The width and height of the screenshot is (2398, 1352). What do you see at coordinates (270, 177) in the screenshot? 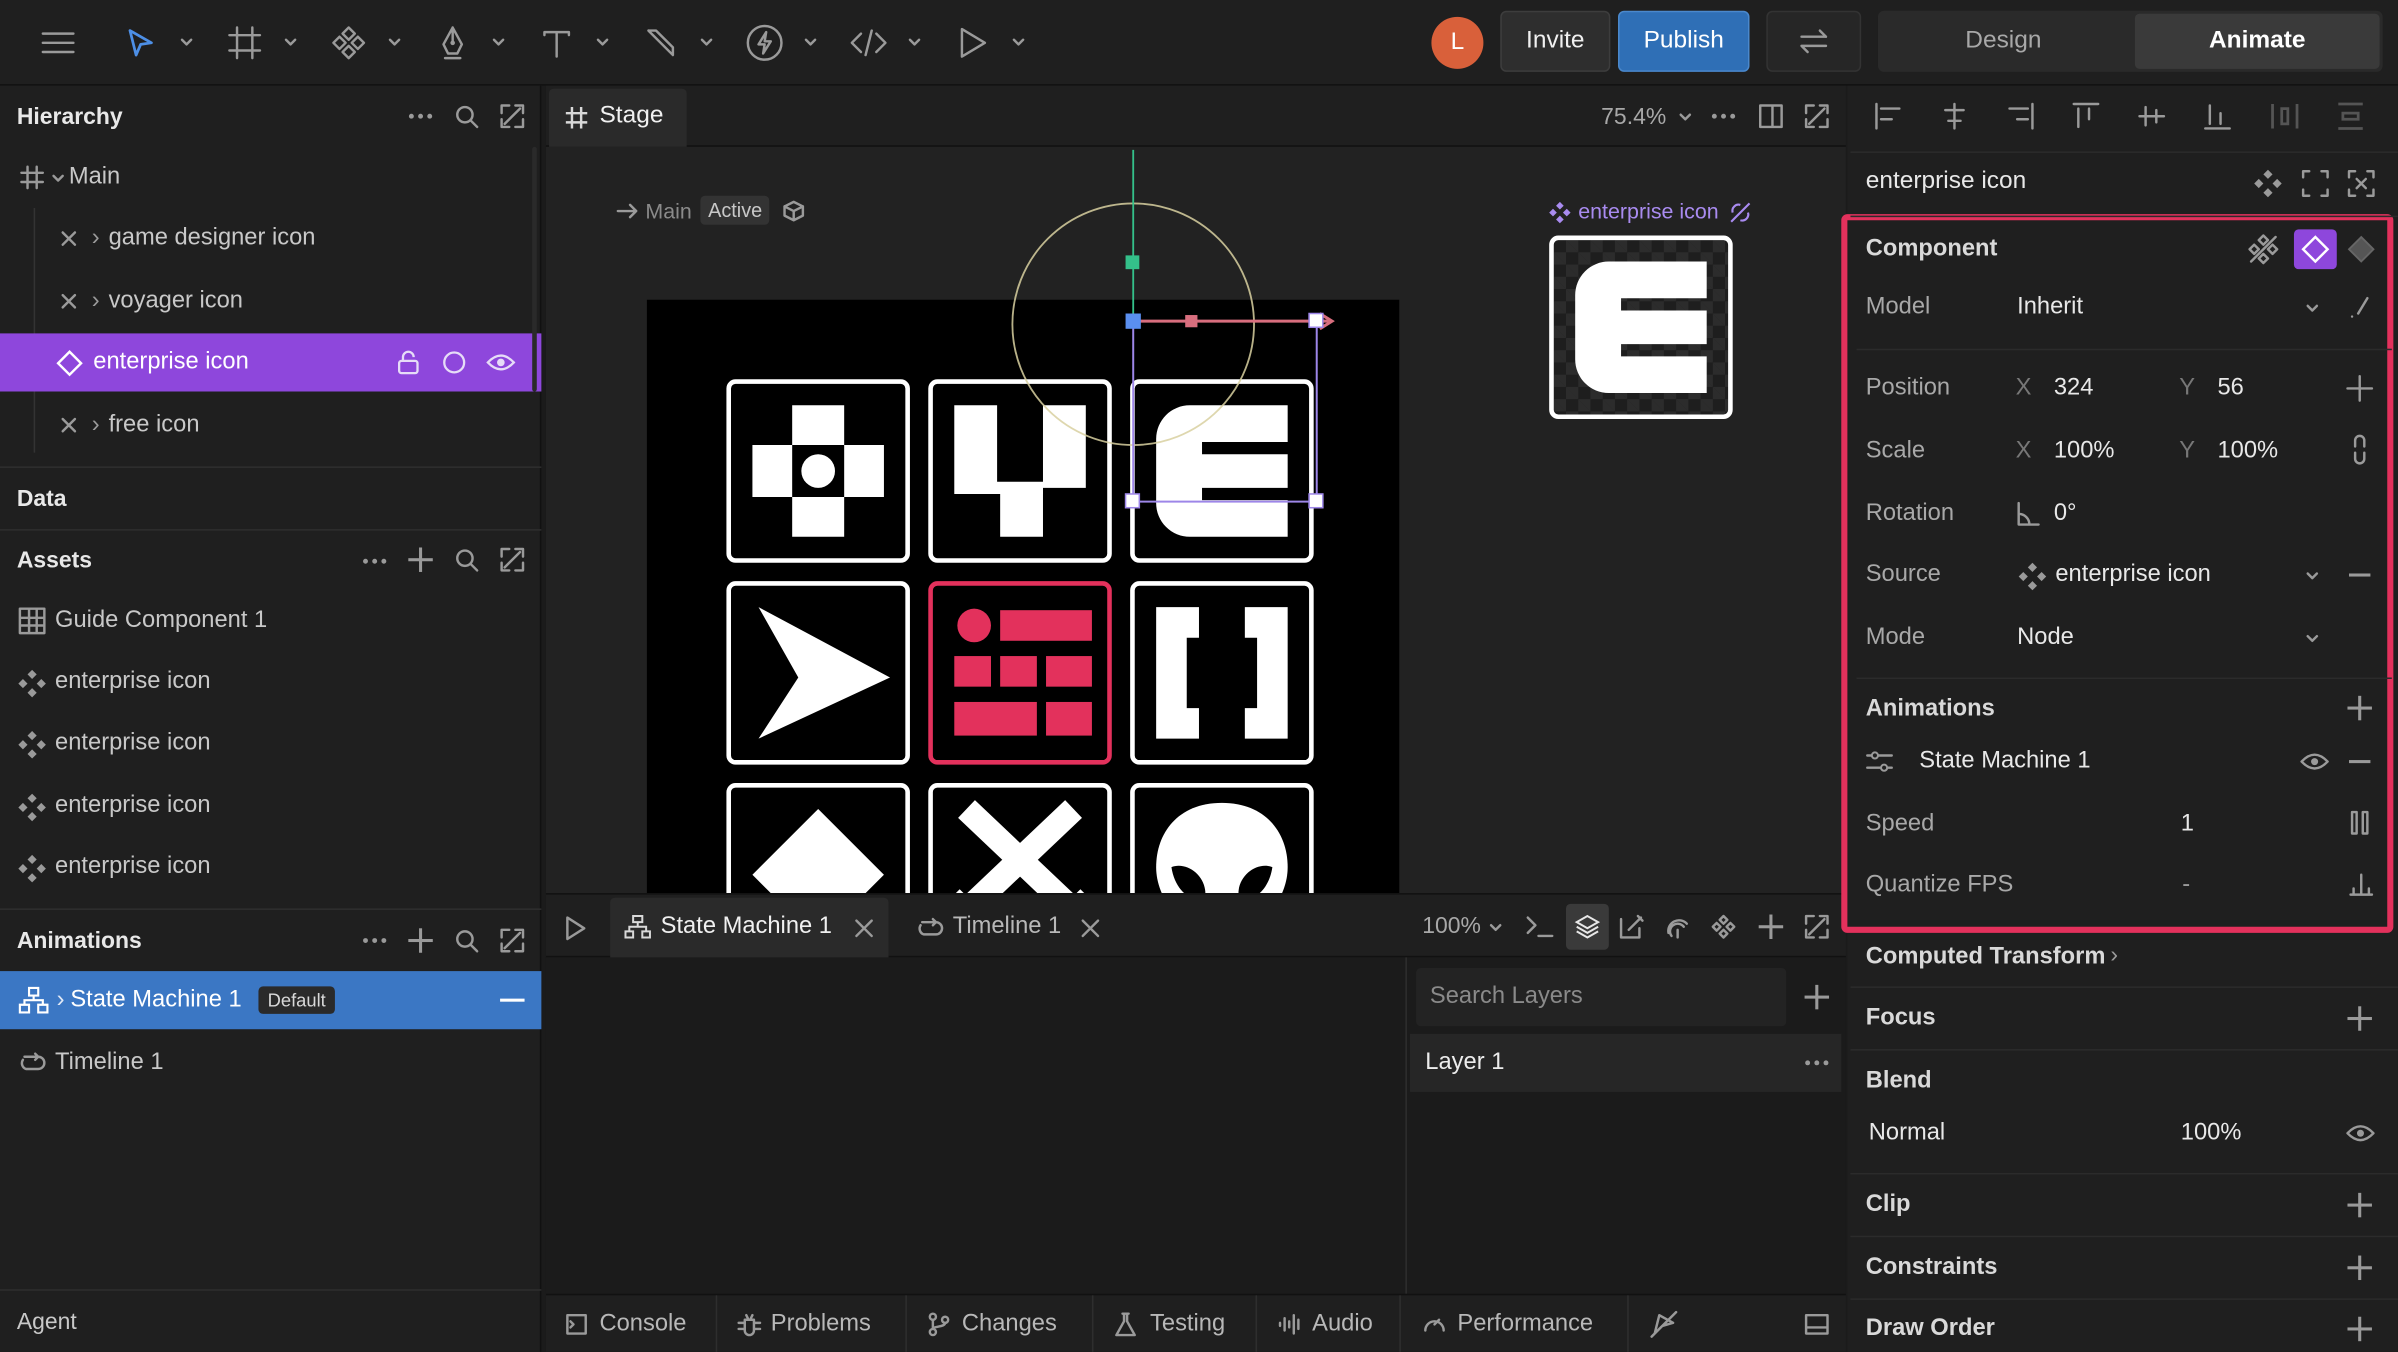
I see `hierarchy-item-main: Main` at bounding box center [270, 177].